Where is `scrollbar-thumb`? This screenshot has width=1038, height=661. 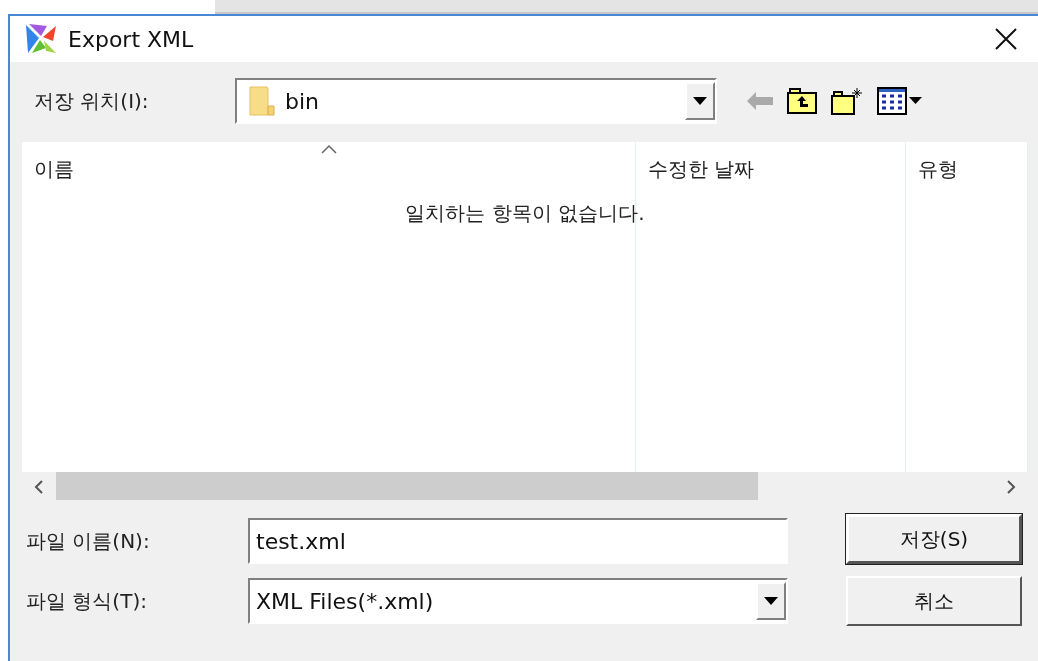 scrollbar-thumb is located at coordinates (407, 486).